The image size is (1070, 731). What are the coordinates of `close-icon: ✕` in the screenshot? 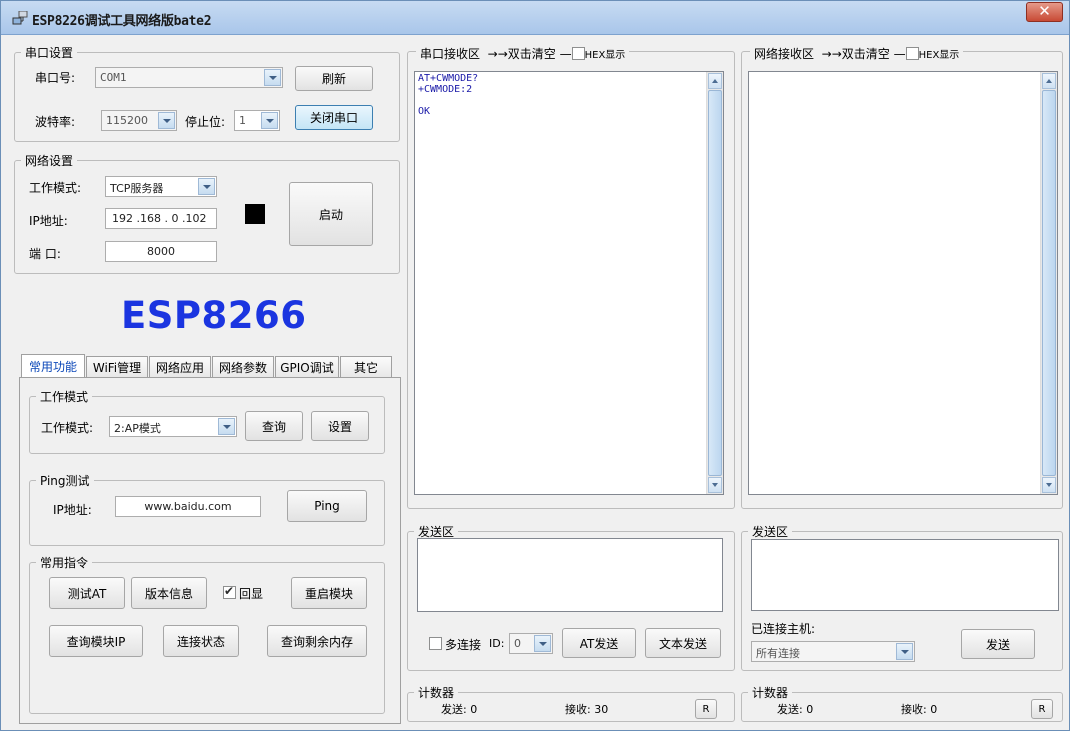 It's located at (1044, 11).